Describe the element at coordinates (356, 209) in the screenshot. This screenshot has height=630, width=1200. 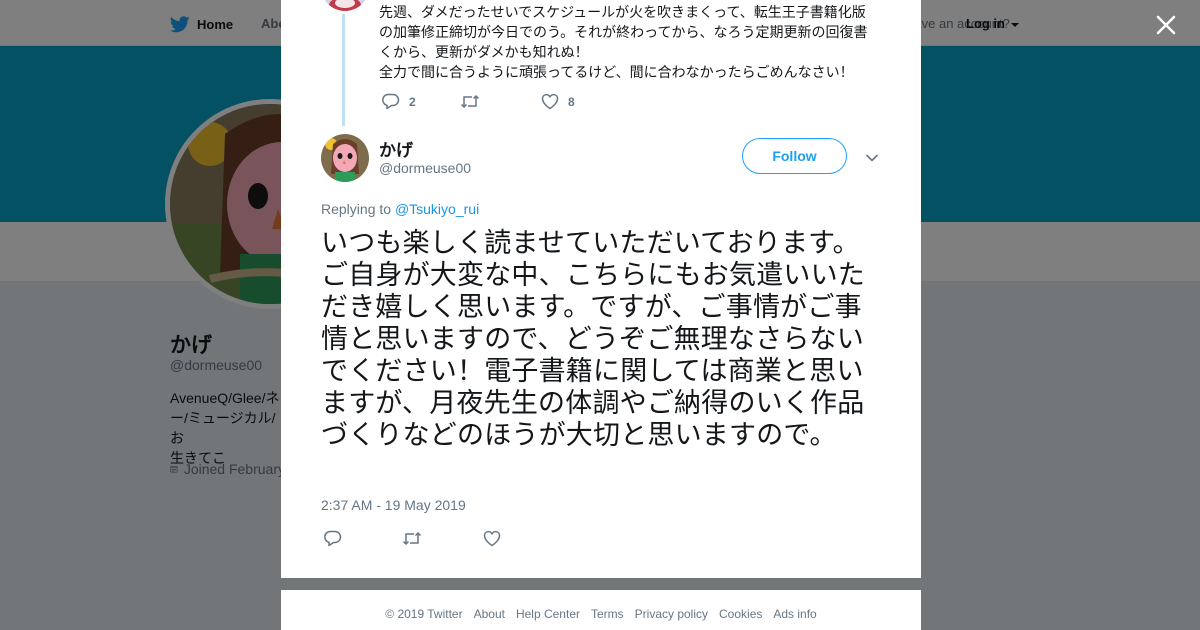
I see `replying-prefix: Replying to` at that location.